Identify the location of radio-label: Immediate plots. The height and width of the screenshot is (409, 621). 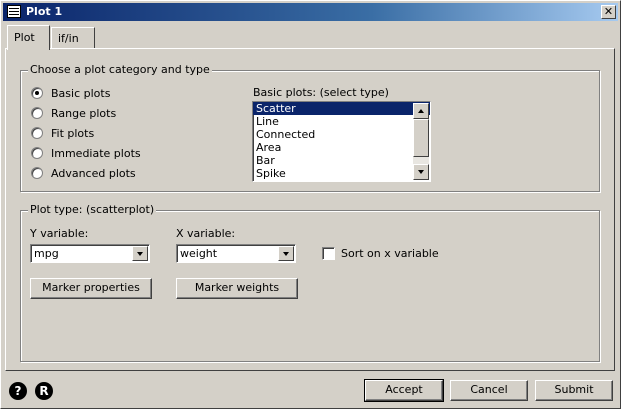
(96, 153).